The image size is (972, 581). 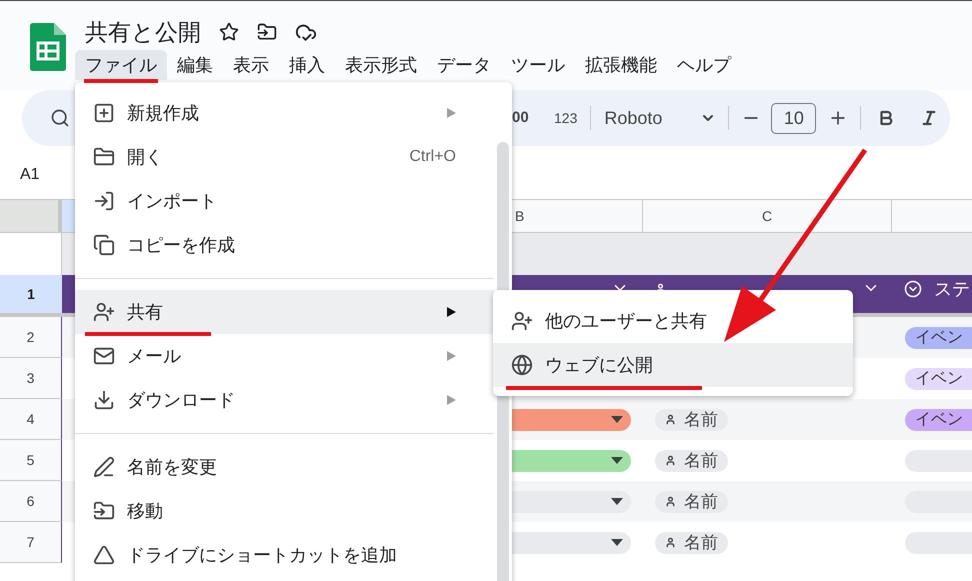 I want to click on menu-item: 共有, so click(x=284, y=312).